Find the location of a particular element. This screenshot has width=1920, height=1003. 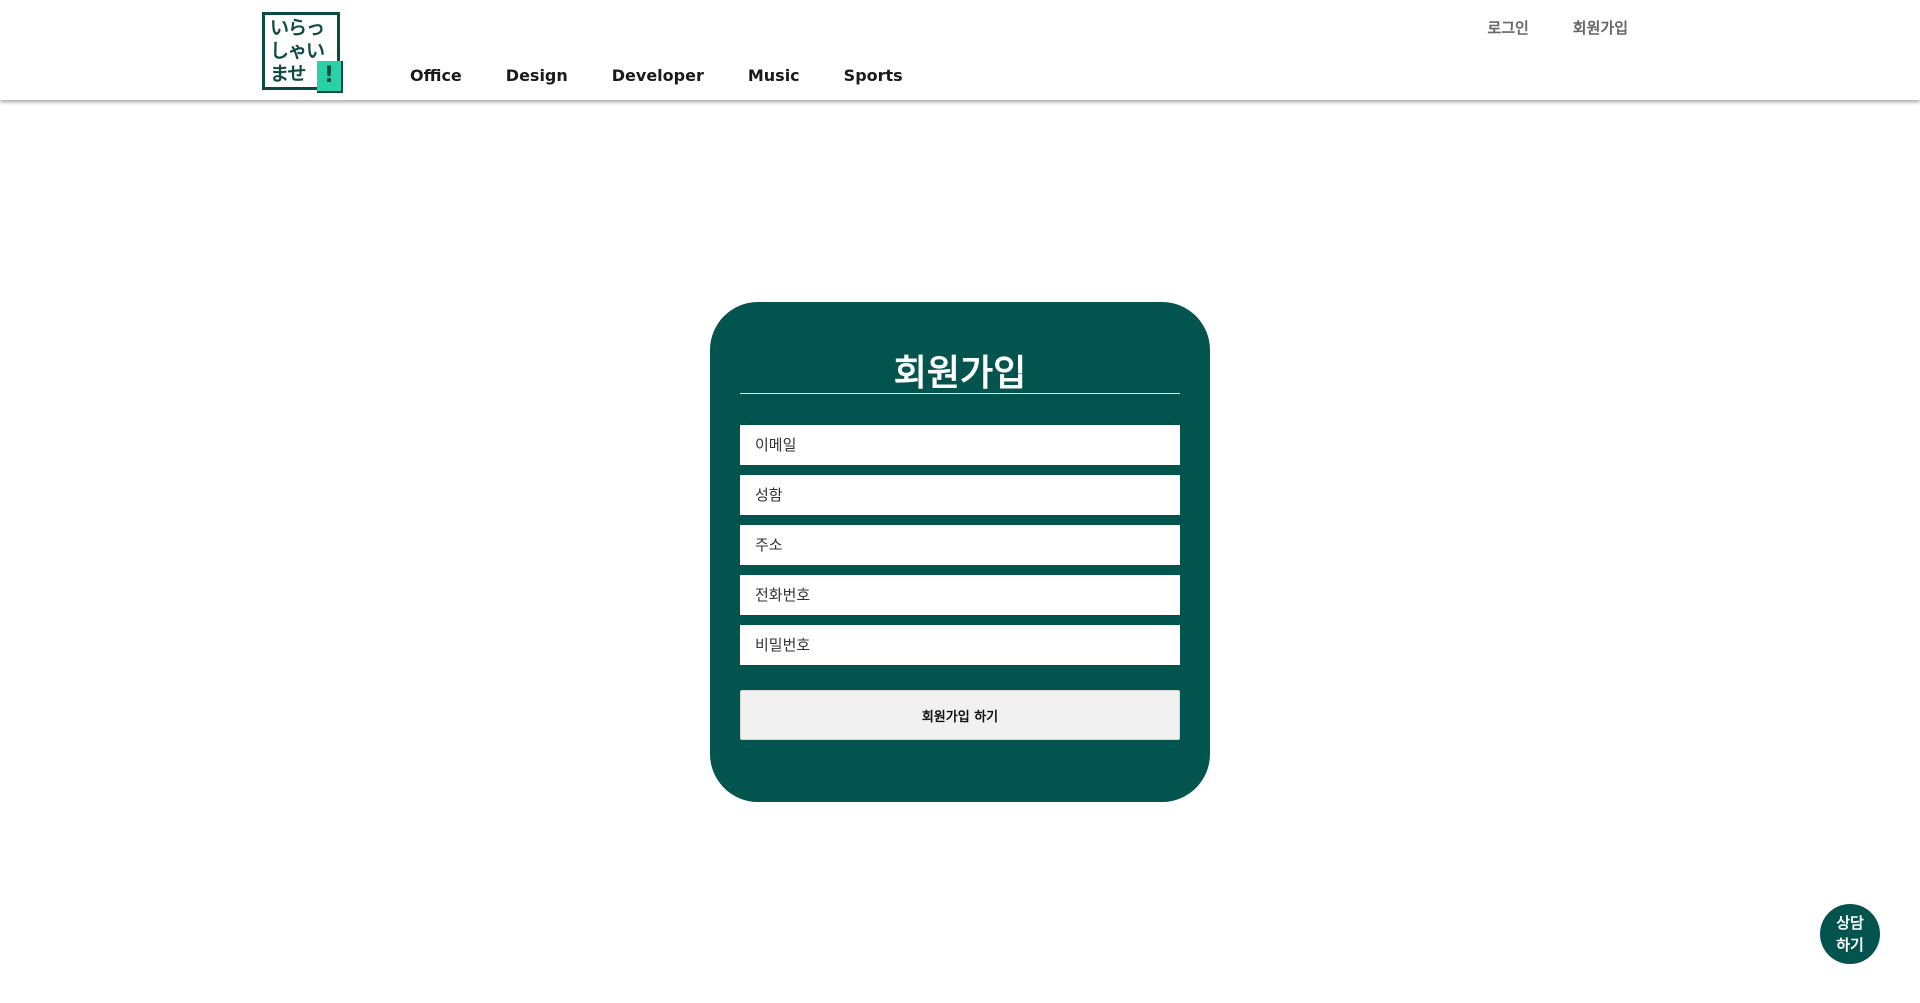

address-input is located at coordinates (960, 545).